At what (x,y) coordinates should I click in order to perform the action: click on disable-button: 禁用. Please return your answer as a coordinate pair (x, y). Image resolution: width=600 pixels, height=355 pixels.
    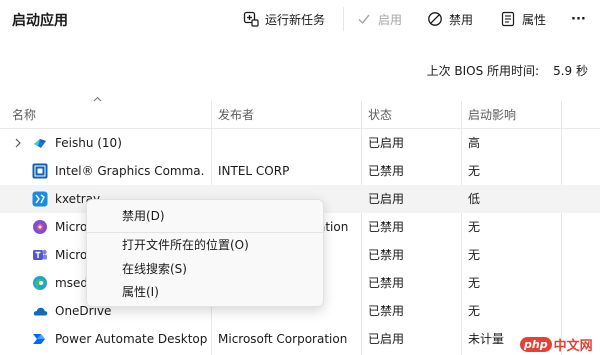
    Looking at the image, I should click on (450, 19).